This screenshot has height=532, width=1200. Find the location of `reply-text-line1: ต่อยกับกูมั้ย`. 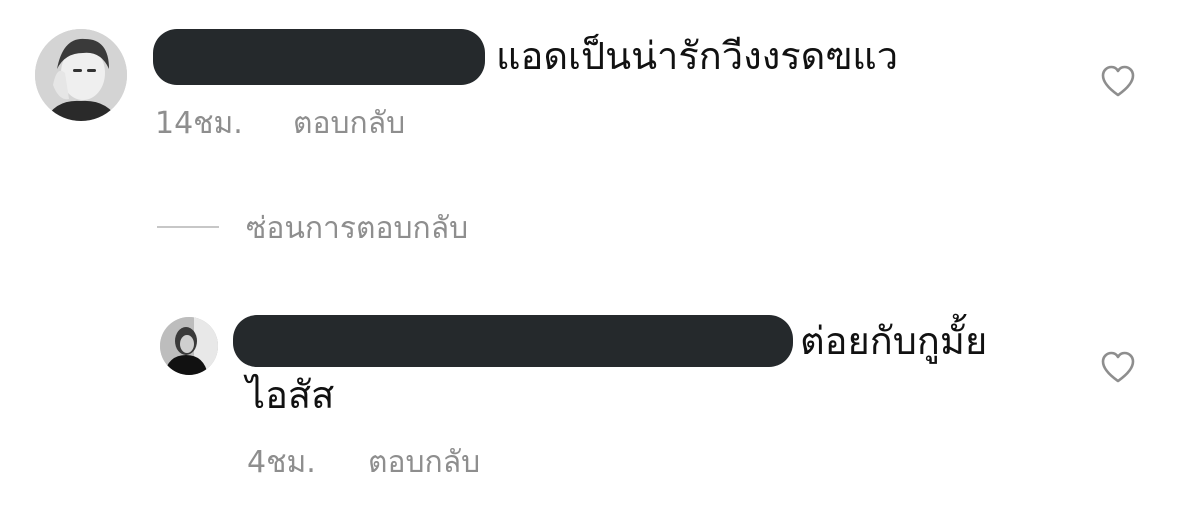

reply-text-line1: ต่อยกับกูมั้ย is located at coordinates (894, 341).